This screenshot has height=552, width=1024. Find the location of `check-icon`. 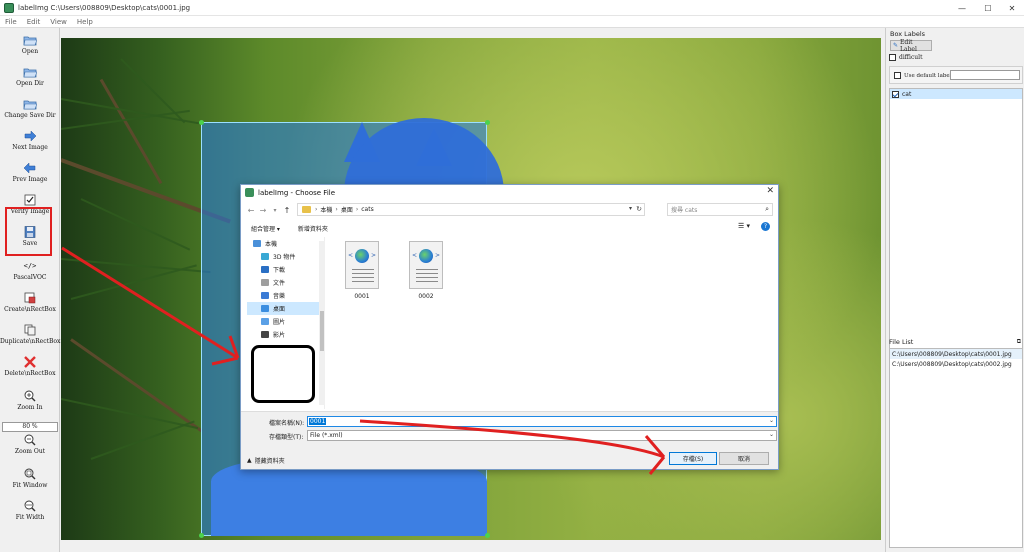

check-icon is located at coordinates (30, 200).